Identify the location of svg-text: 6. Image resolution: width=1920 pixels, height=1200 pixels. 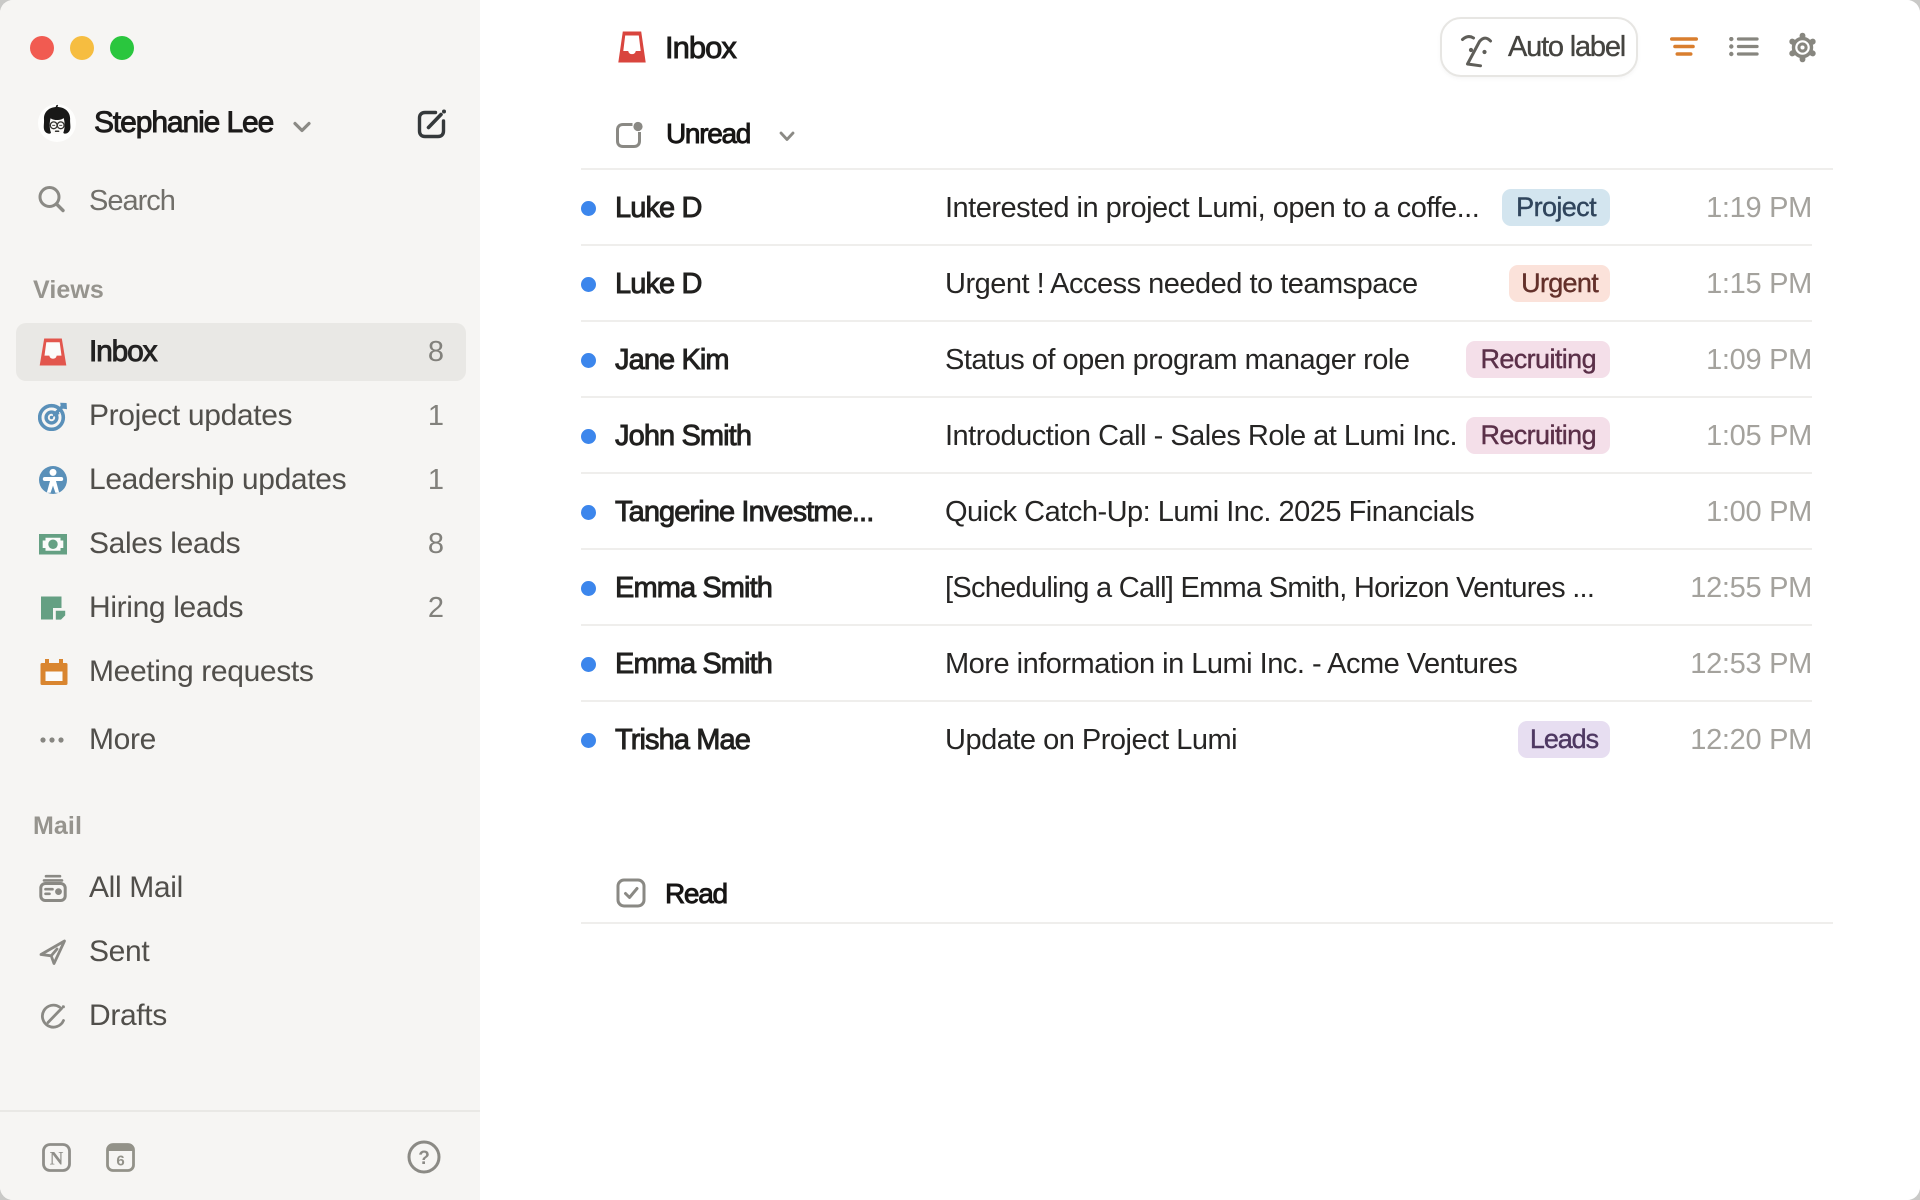
(120, 1161).